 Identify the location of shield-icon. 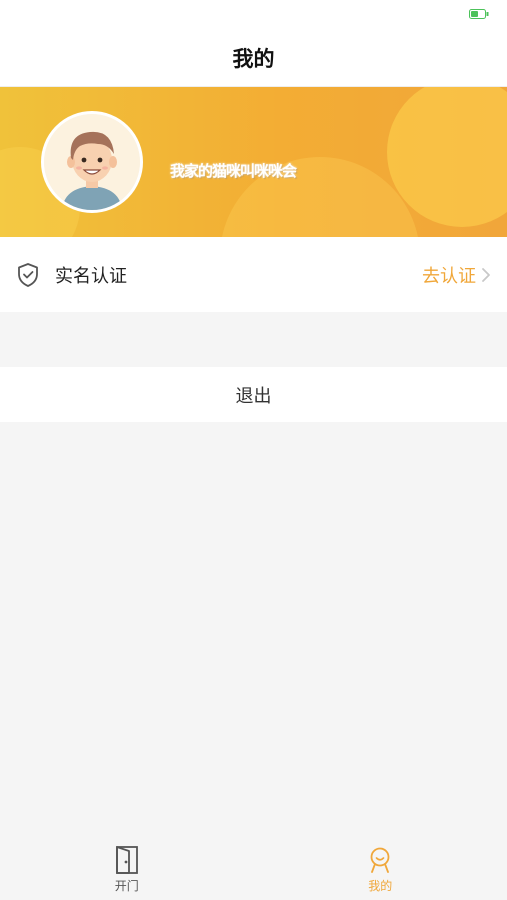
(28, 274).